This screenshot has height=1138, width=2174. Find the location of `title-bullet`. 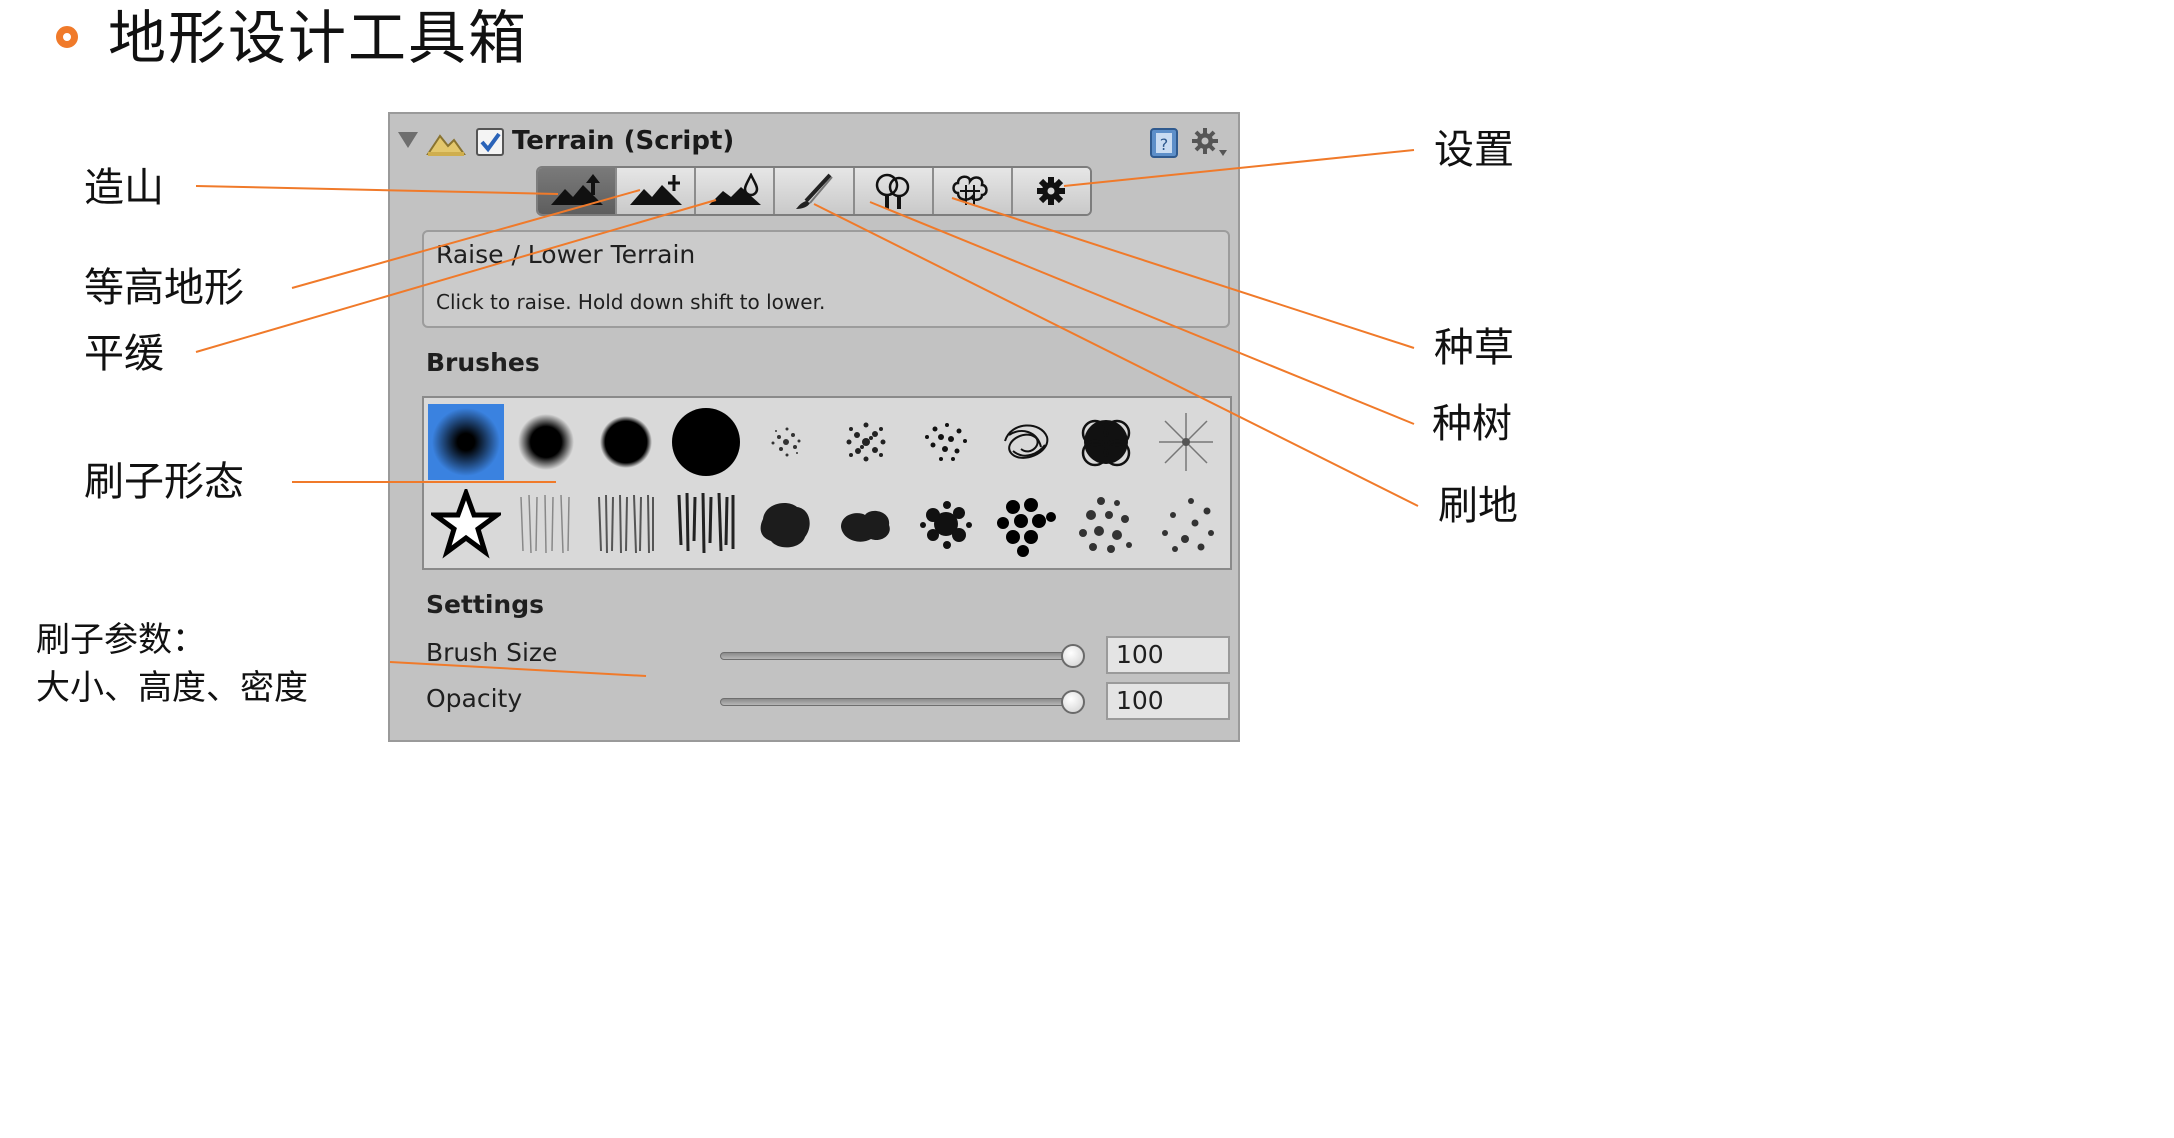

title-bullet is located at coordinates (67, 37).